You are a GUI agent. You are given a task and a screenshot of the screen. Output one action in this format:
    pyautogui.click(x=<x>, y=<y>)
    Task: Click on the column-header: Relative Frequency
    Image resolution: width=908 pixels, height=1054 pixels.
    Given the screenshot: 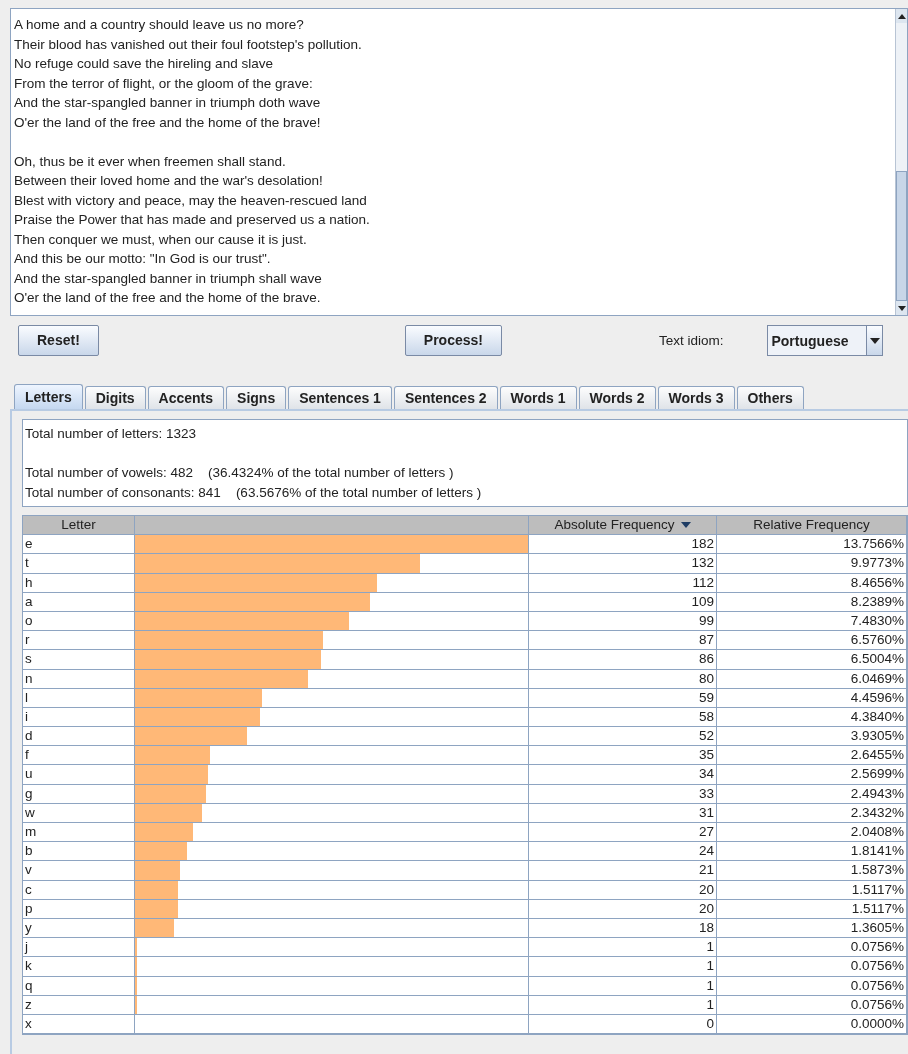 What is the action you would take?
    pyautogui.click(x=812, y=526)
    